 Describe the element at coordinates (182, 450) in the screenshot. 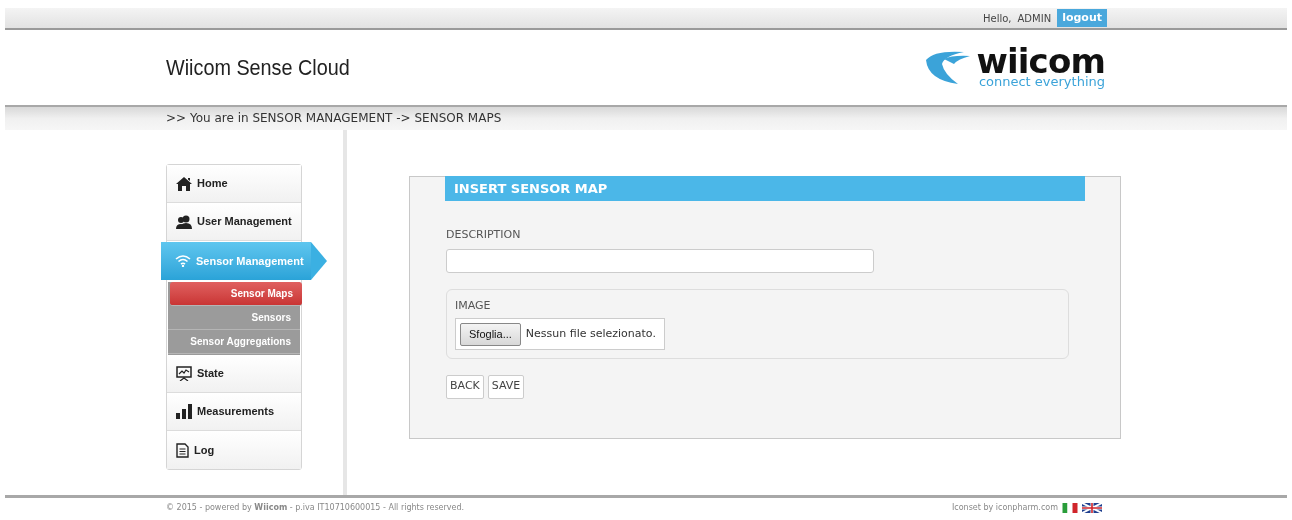

I see `document-icon` at that location.